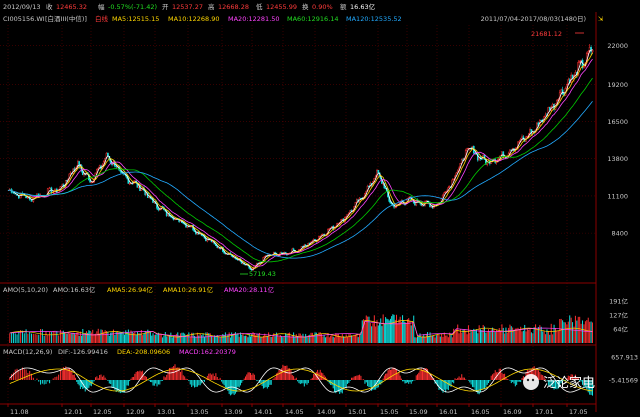 Image resolution: width=640 pixels, height=417 pixels. I want to click on wechat-eye-left, so click(528, 380).